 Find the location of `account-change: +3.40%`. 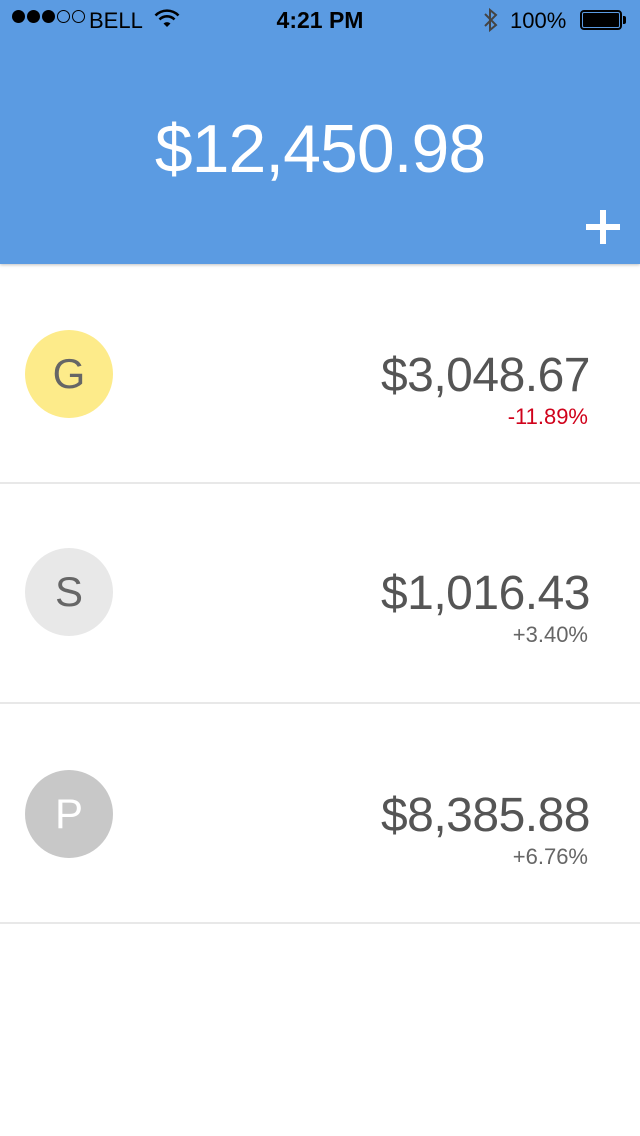

account-change: +3.40% is located at coordinates (550, 634).